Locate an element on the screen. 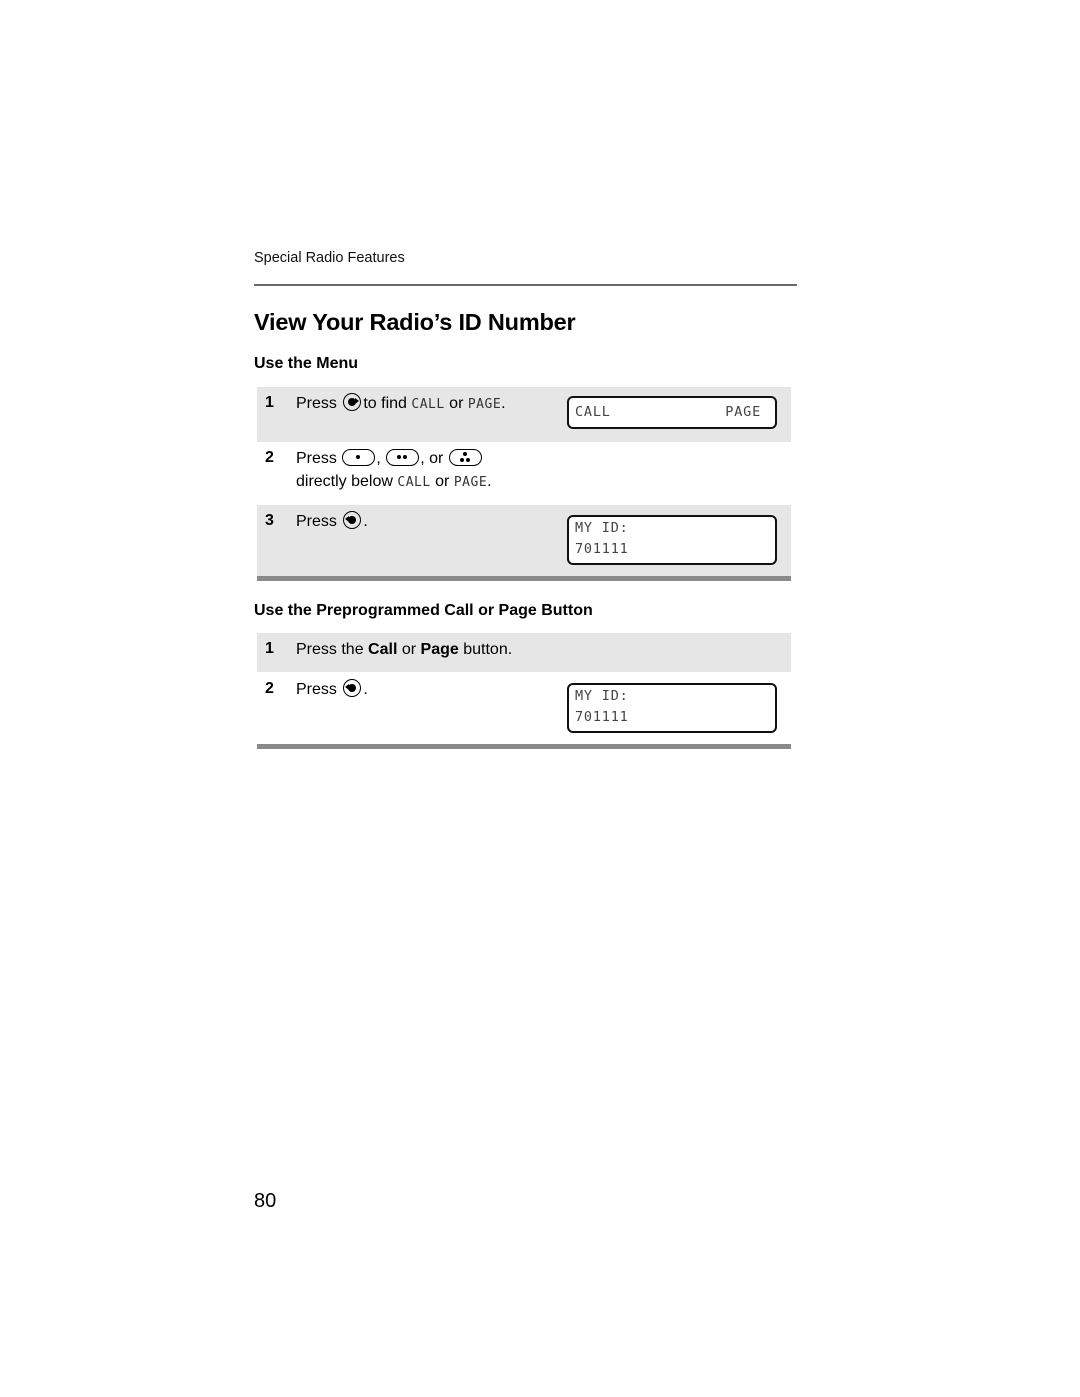 The height and width of the screenshot is (1397, 1080). step-row: 2 Press . MY ID: 701111 is located at coordinates (524, 708).